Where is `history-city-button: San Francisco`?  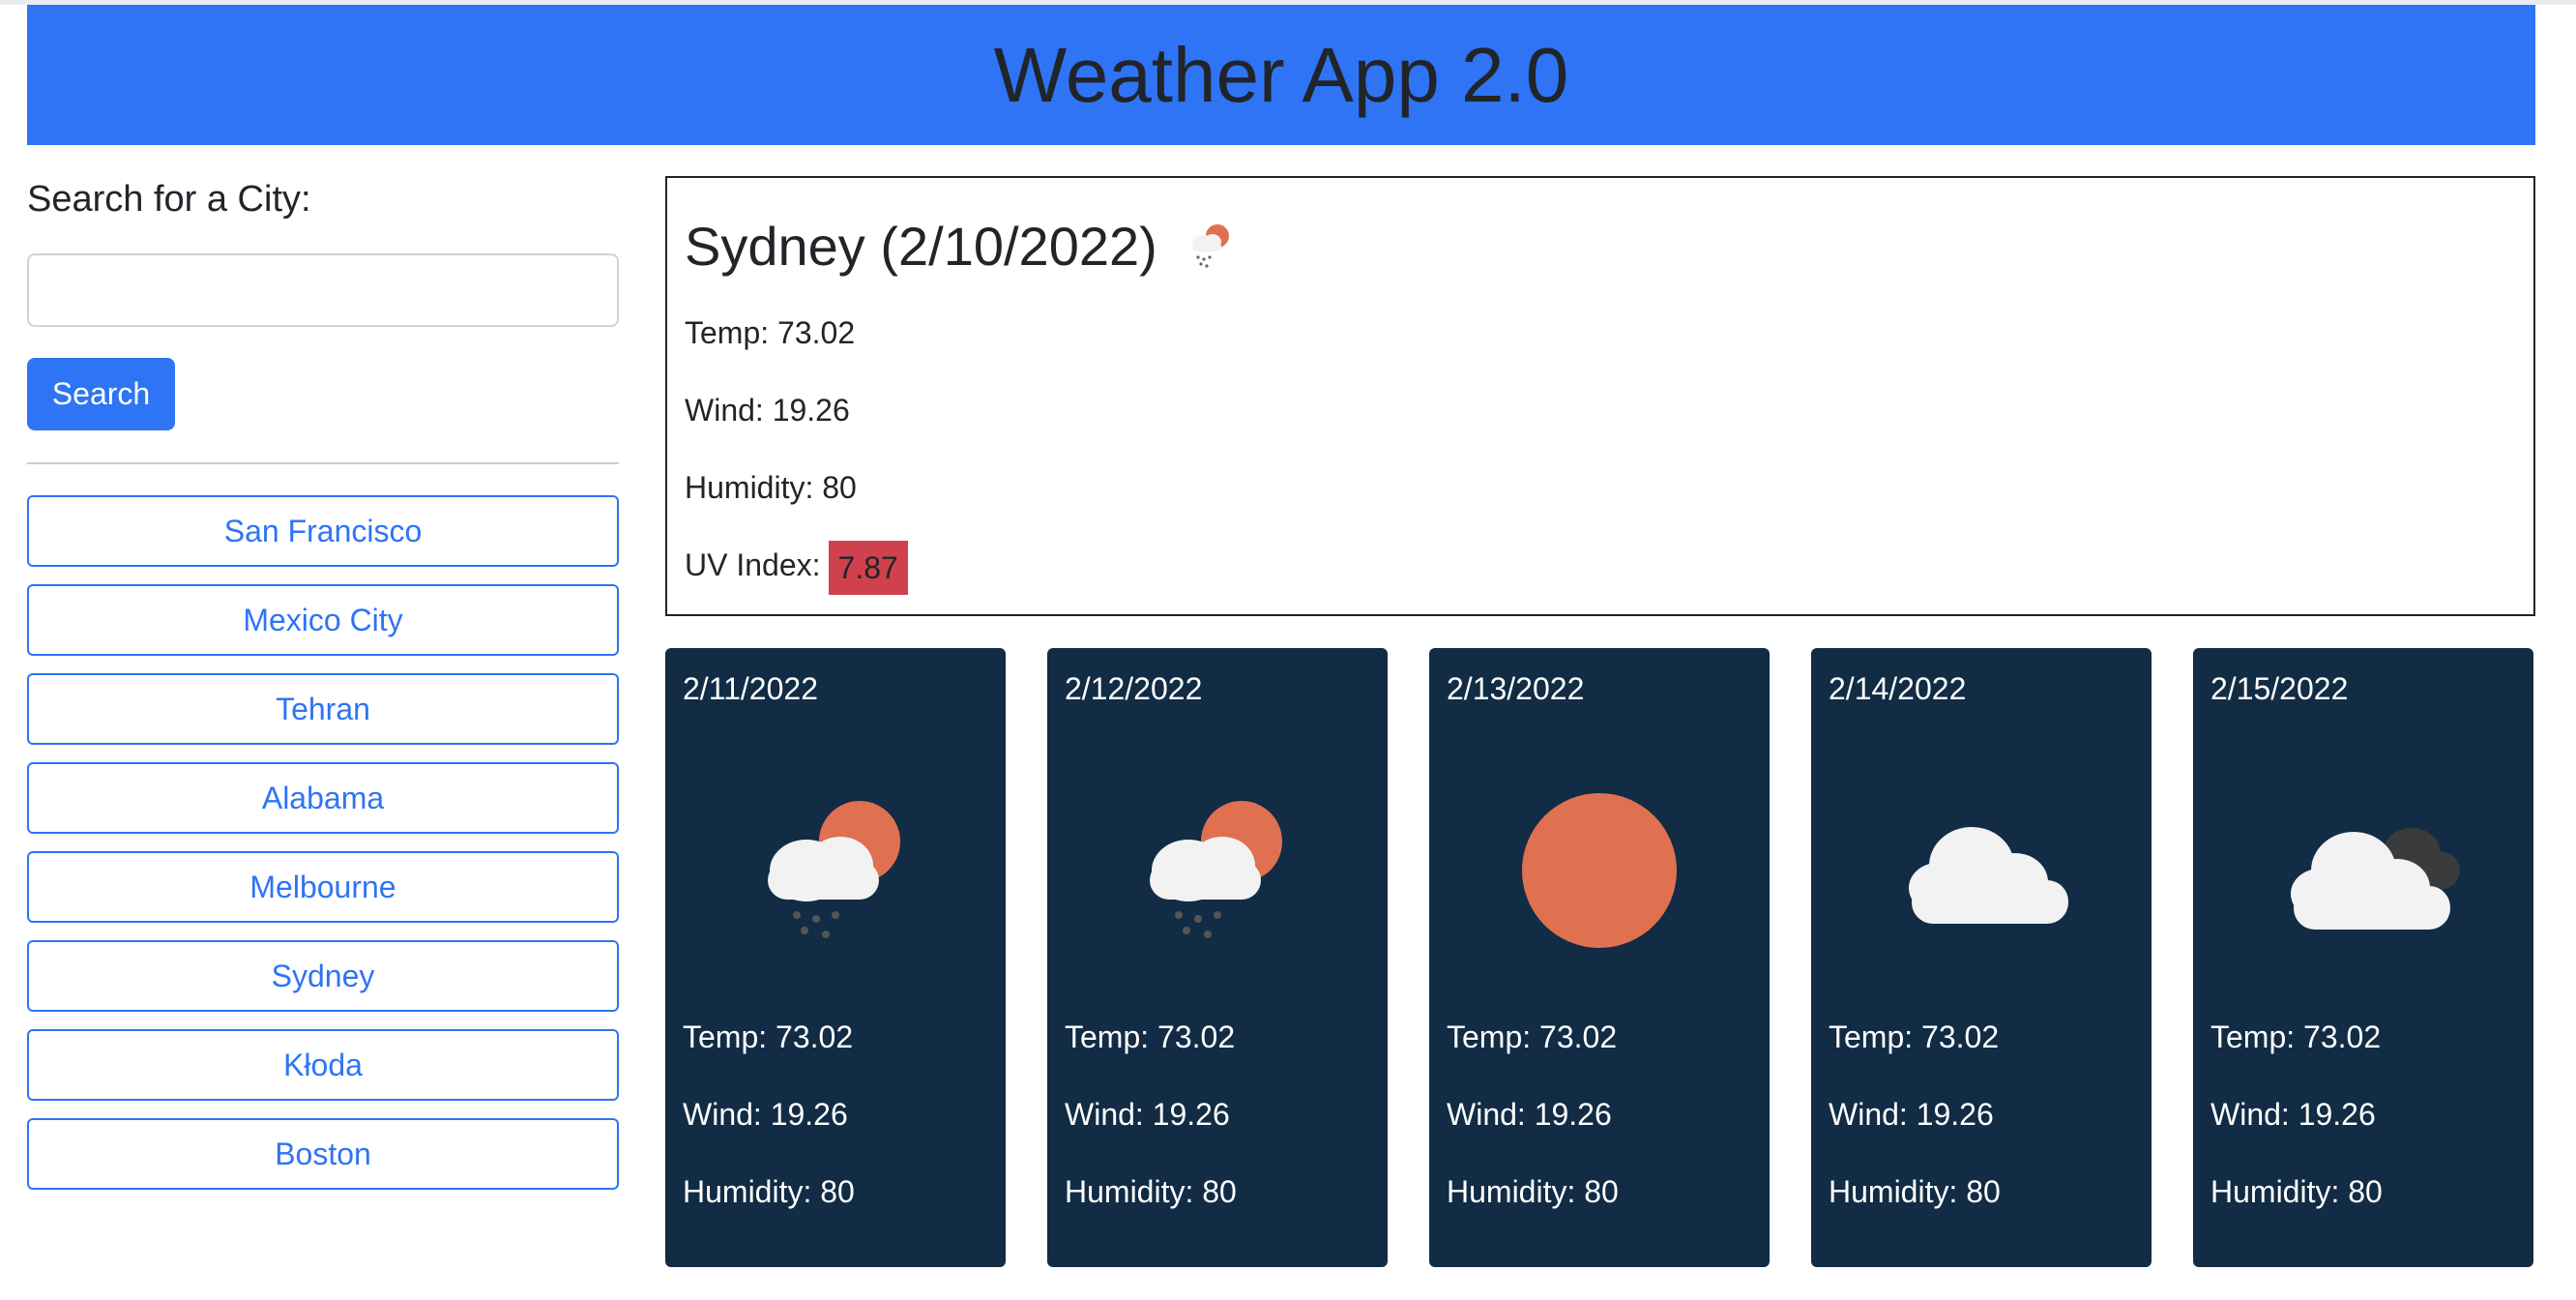 history-city-button: San Francisco is located at coordinates (323, 531).